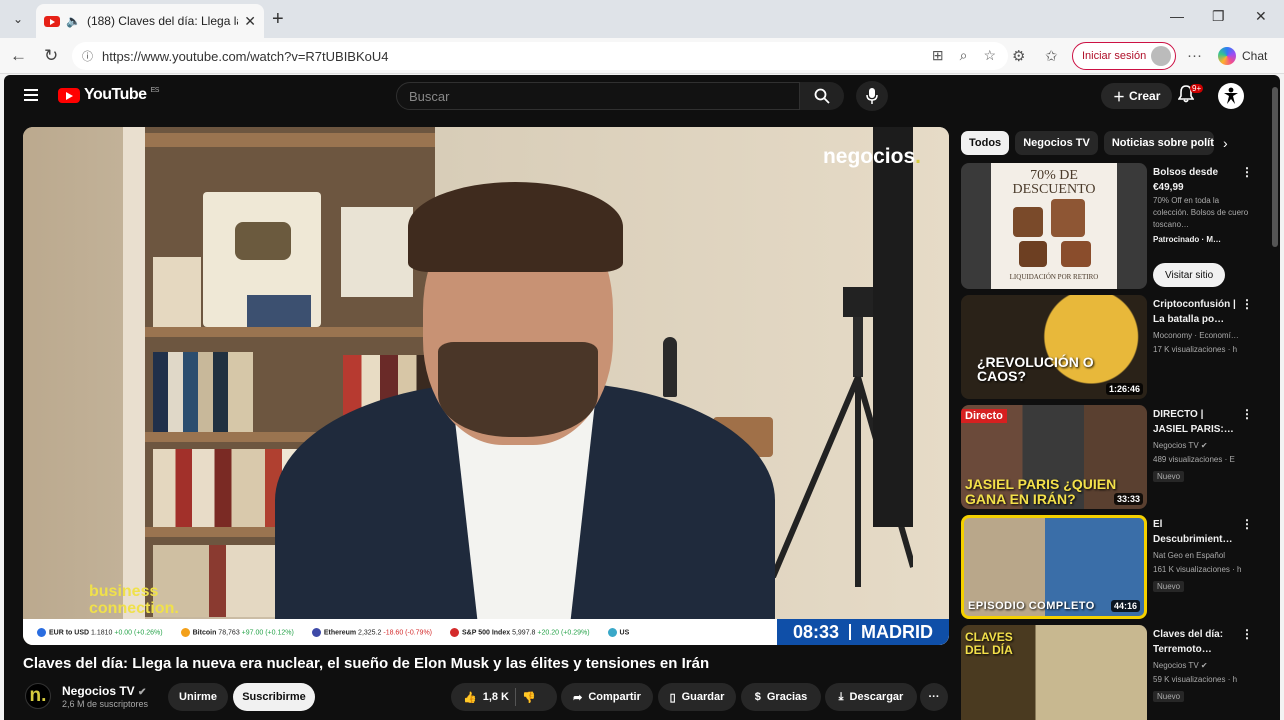 Image resolution: width=1284 pixels, height=720 pixels. What do you see at coordinates (757, 697) in the screenshot?
I see `thanks-icon: $` at bounding box center [757, 697].